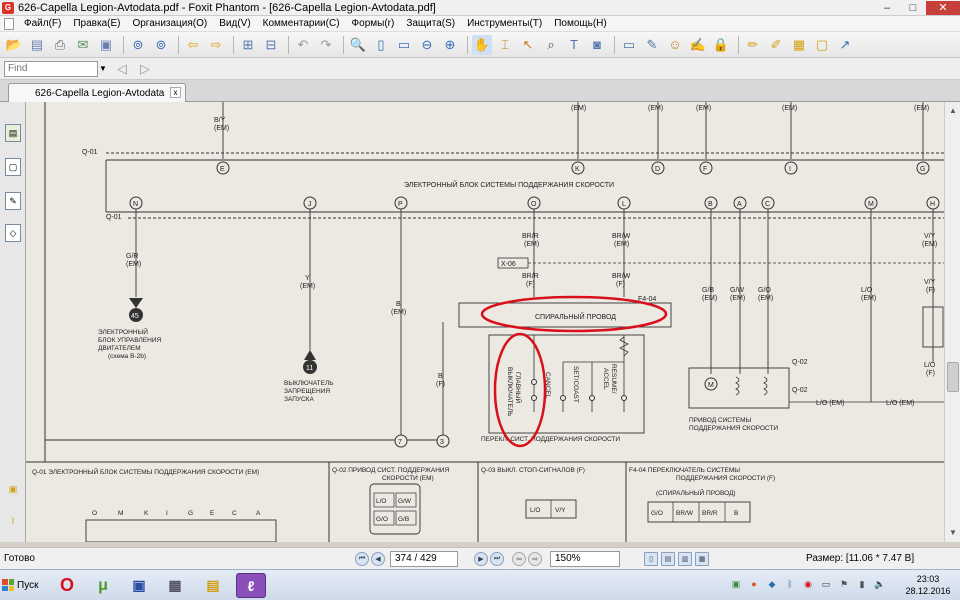 The height and width of the screenshot is (600, 960). I want to click on svg-text: BR/R, so click(530, 236).